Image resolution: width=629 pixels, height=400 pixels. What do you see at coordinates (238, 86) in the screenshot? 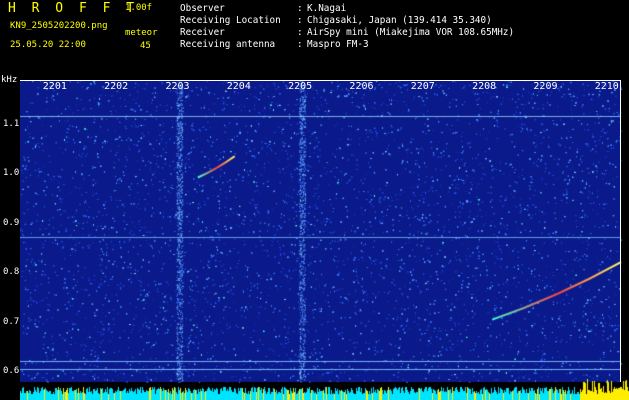
I see `x-tick-label: 2204` at bounding box center [238, 86].